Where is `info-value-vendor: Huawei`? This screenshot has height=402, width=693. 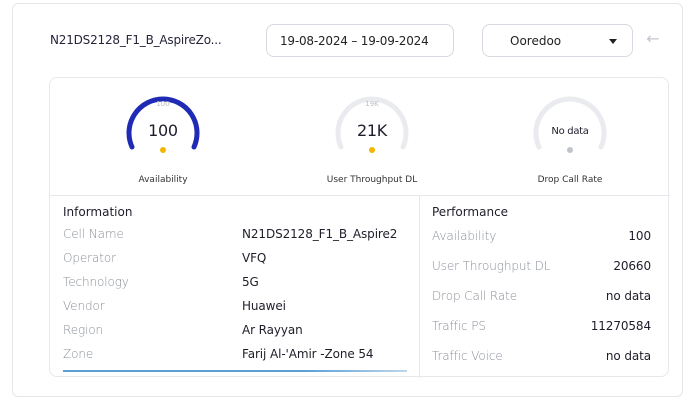 info-value-vendor: Huawei is located at coordinates (264, 306).